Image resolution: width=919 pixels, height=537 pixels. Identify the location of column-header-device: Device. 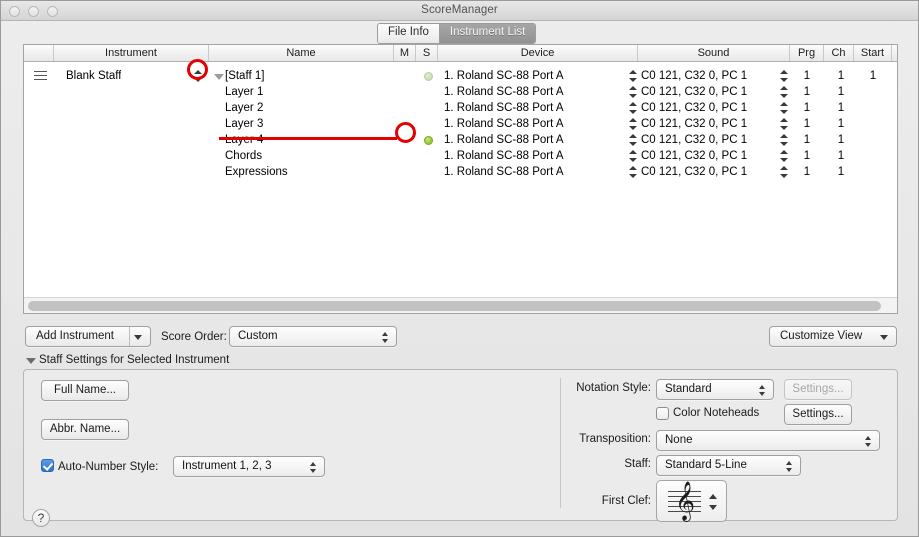
(538, 53).